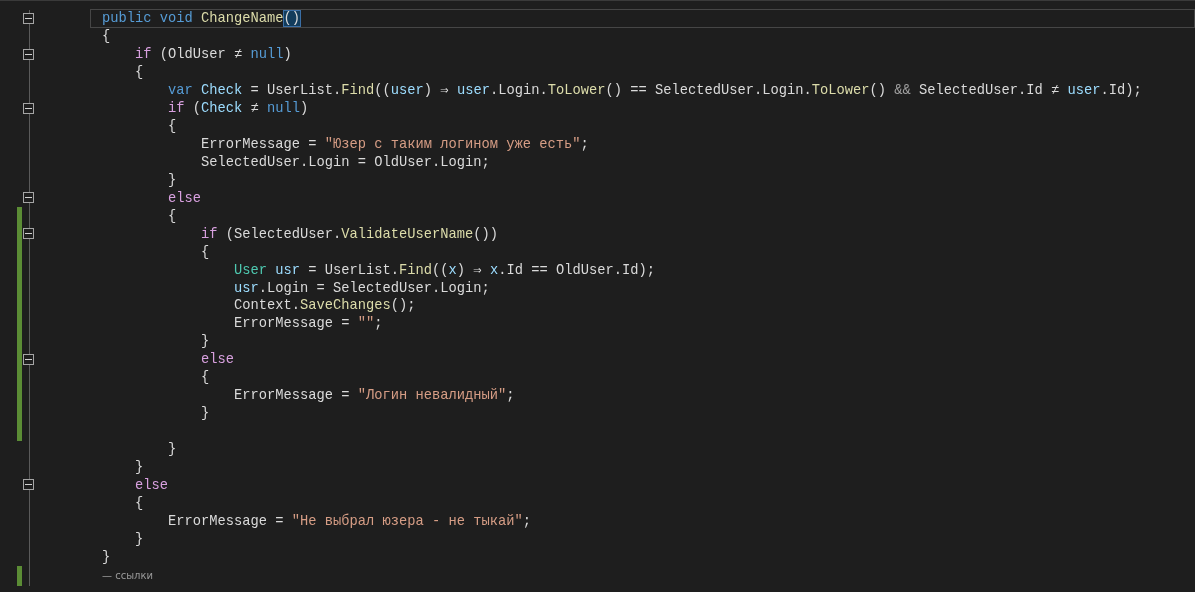  I want to click on reference-count-link: — ссылки, so click(127, 576).